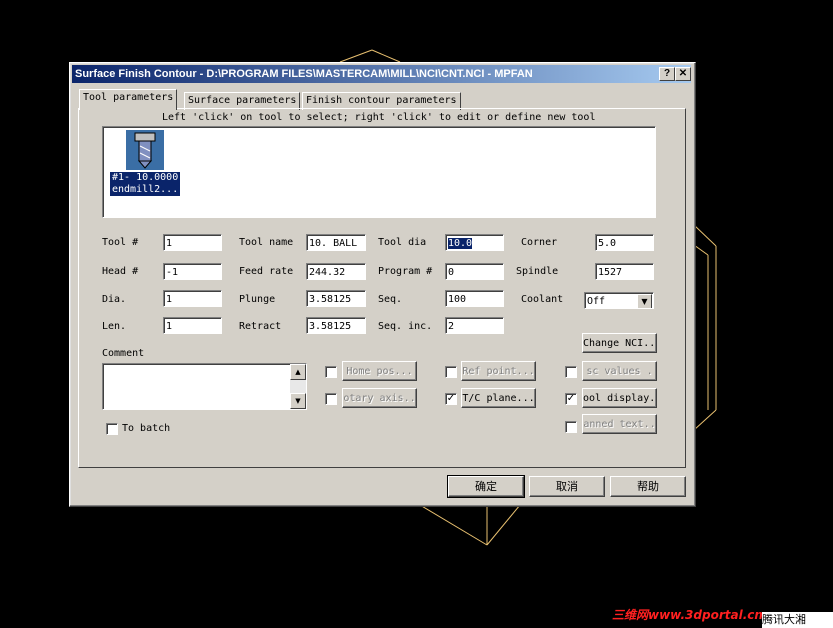 The height and width of the screenshot is (628, 833). I want to click on misc-values-checkbox, so click(571, 372).